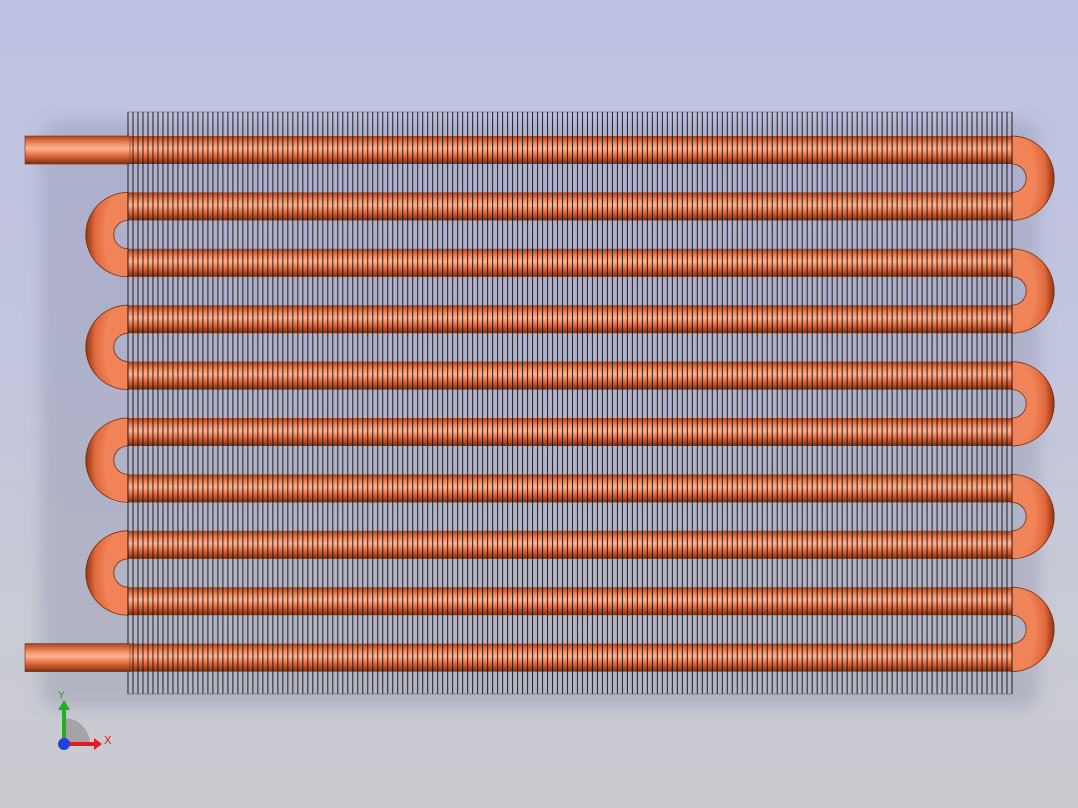 This screenshot has width=1078, height=808. Describe the element at coordinates (61, 695) in the screenshot. I see `y-axis-label: Y` at that location.